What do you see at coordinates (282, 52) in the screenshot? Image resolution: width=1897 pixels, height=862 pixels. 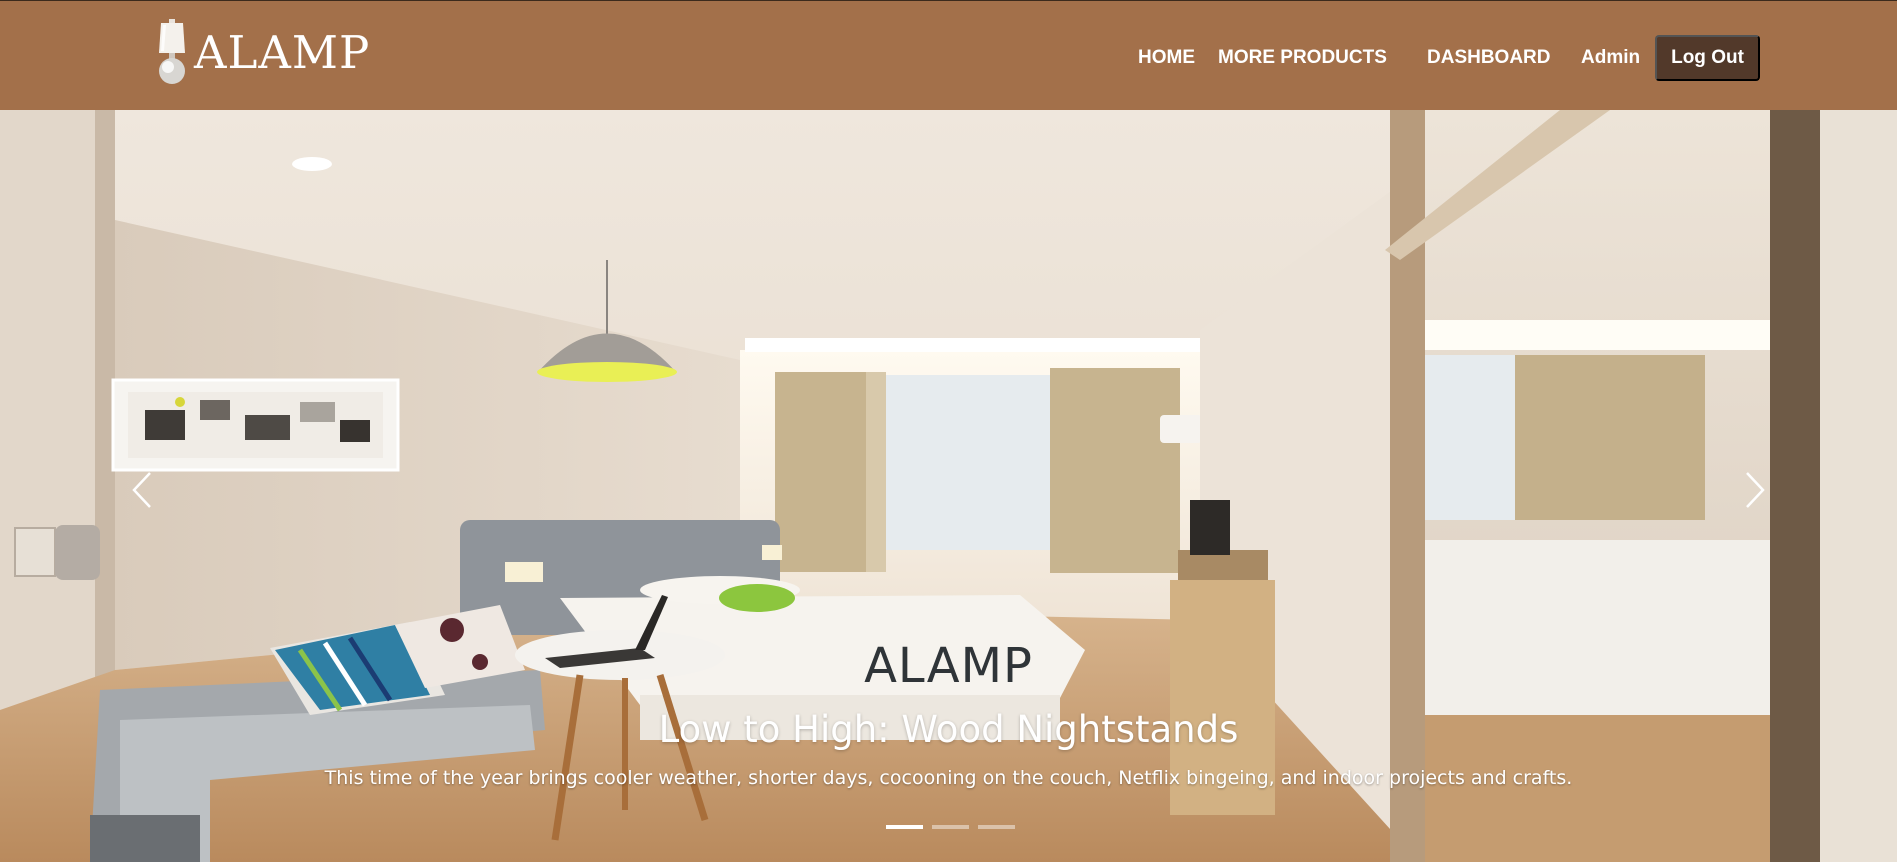 I see `brand-name: ALAMP` at bounding box center [282, 52].